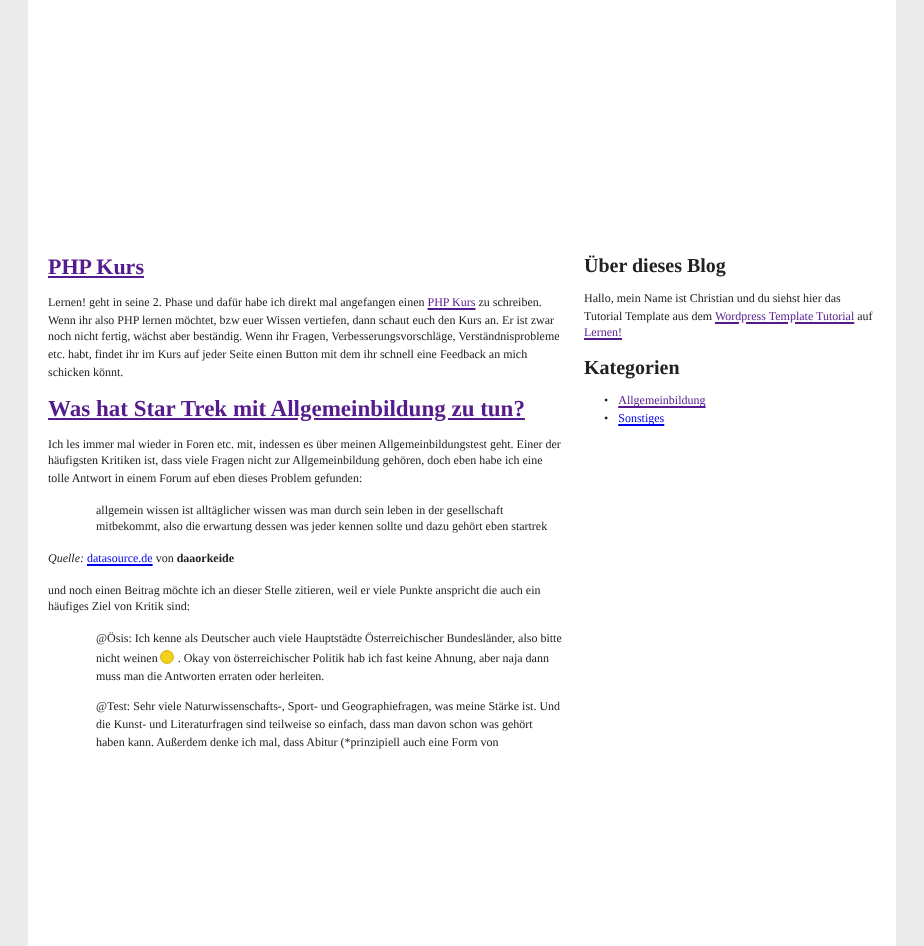 The height and width of the screenshot is (946, 924). What do you see at coordinates (656, 267) in the screenshot?
I see `sidebar-heading: Über dieses Blog` at bounding box center [656, 267].